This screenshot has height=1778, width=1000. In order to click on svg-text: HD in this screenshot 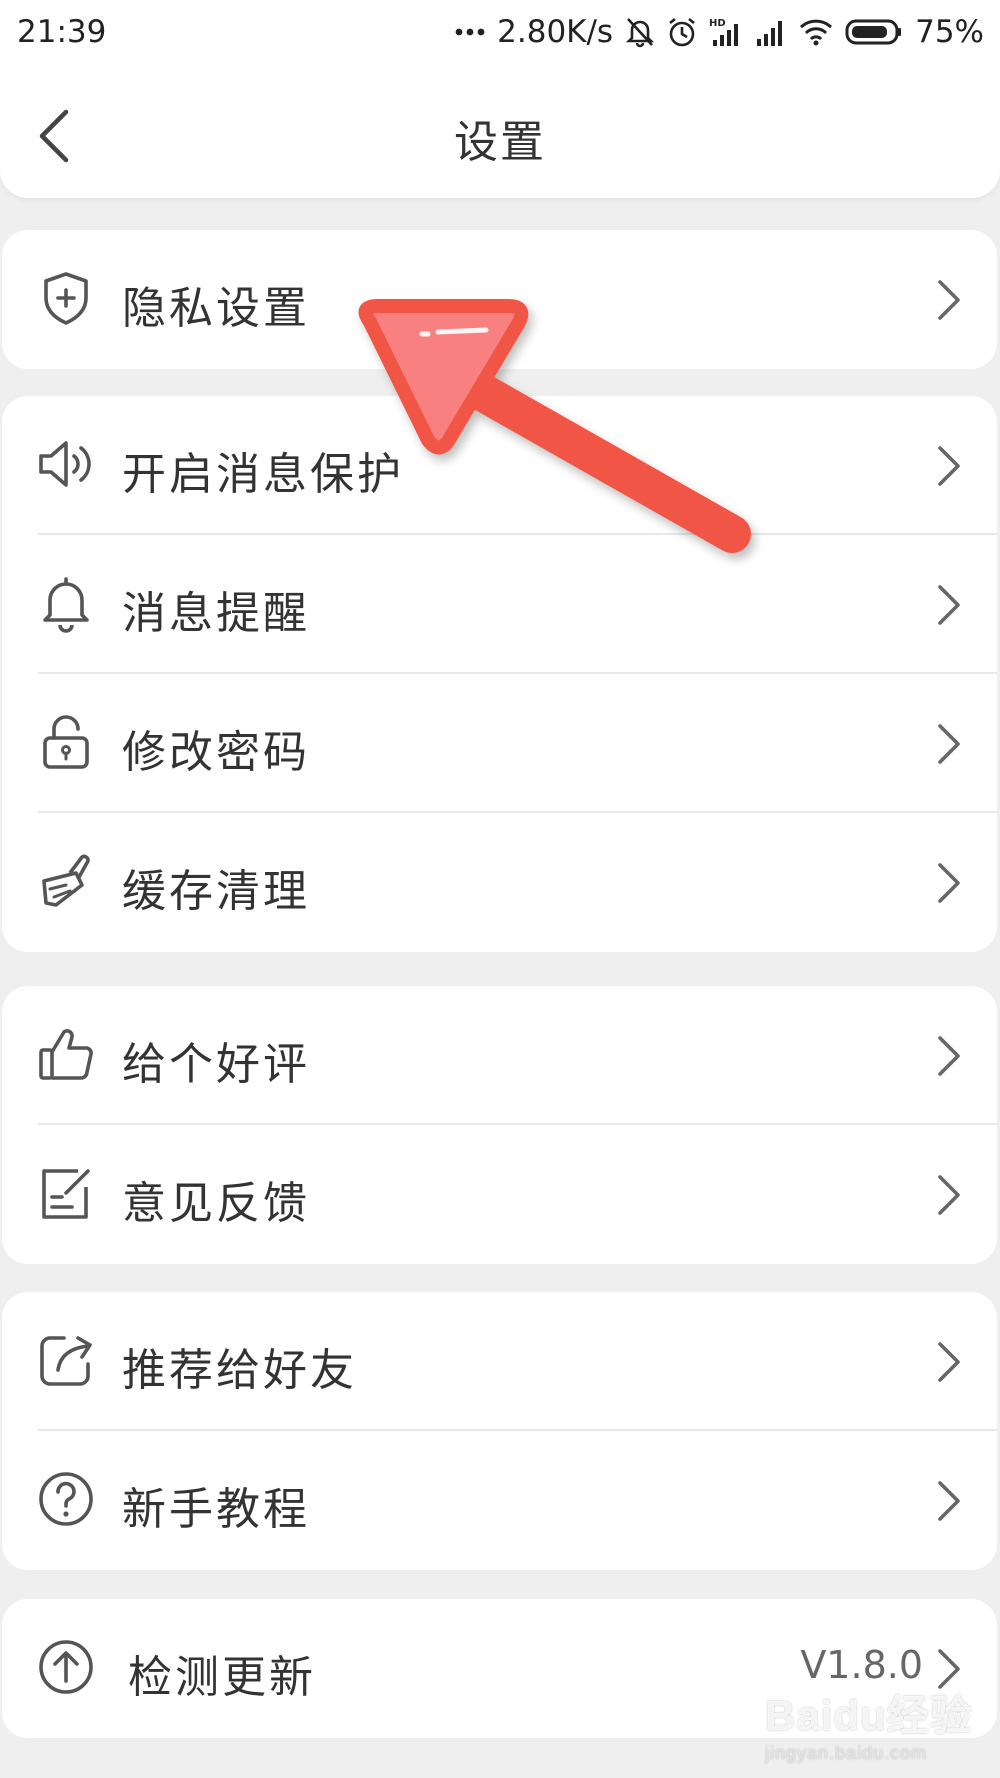, I will do `click(717, 23)`.